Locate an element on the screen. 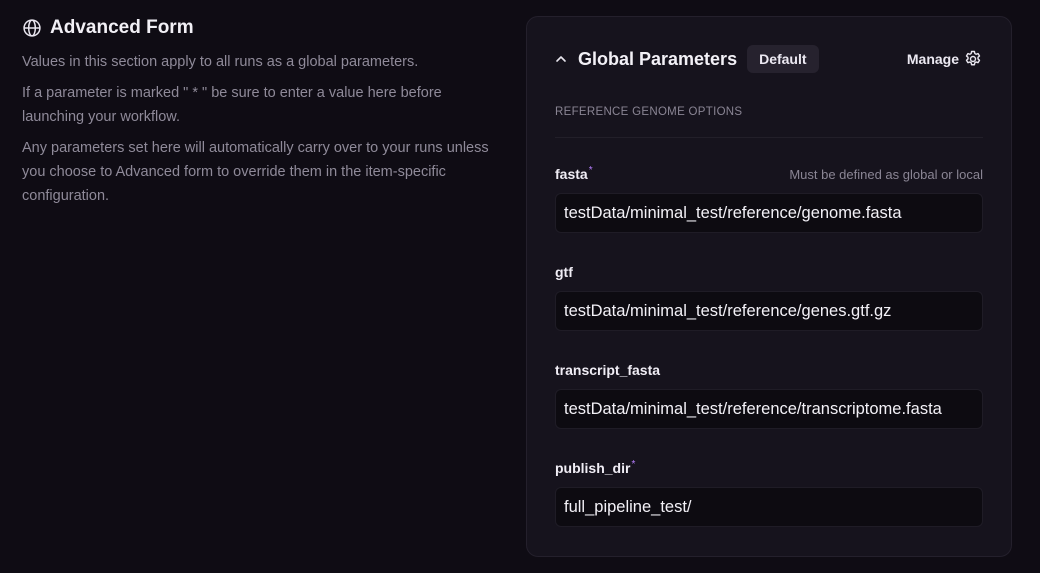  field-label-gtf: gtf is located at coordinates (564, 272).